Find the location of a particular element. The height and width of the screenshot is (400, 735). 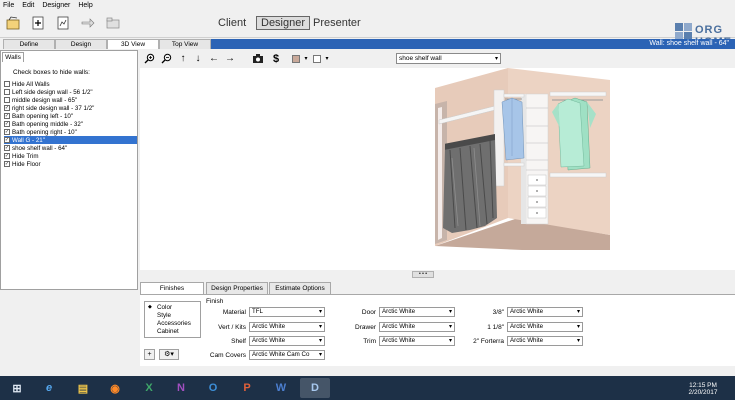

wall-list-item: middle design wall - 65" is located at coordinates (70, 100).